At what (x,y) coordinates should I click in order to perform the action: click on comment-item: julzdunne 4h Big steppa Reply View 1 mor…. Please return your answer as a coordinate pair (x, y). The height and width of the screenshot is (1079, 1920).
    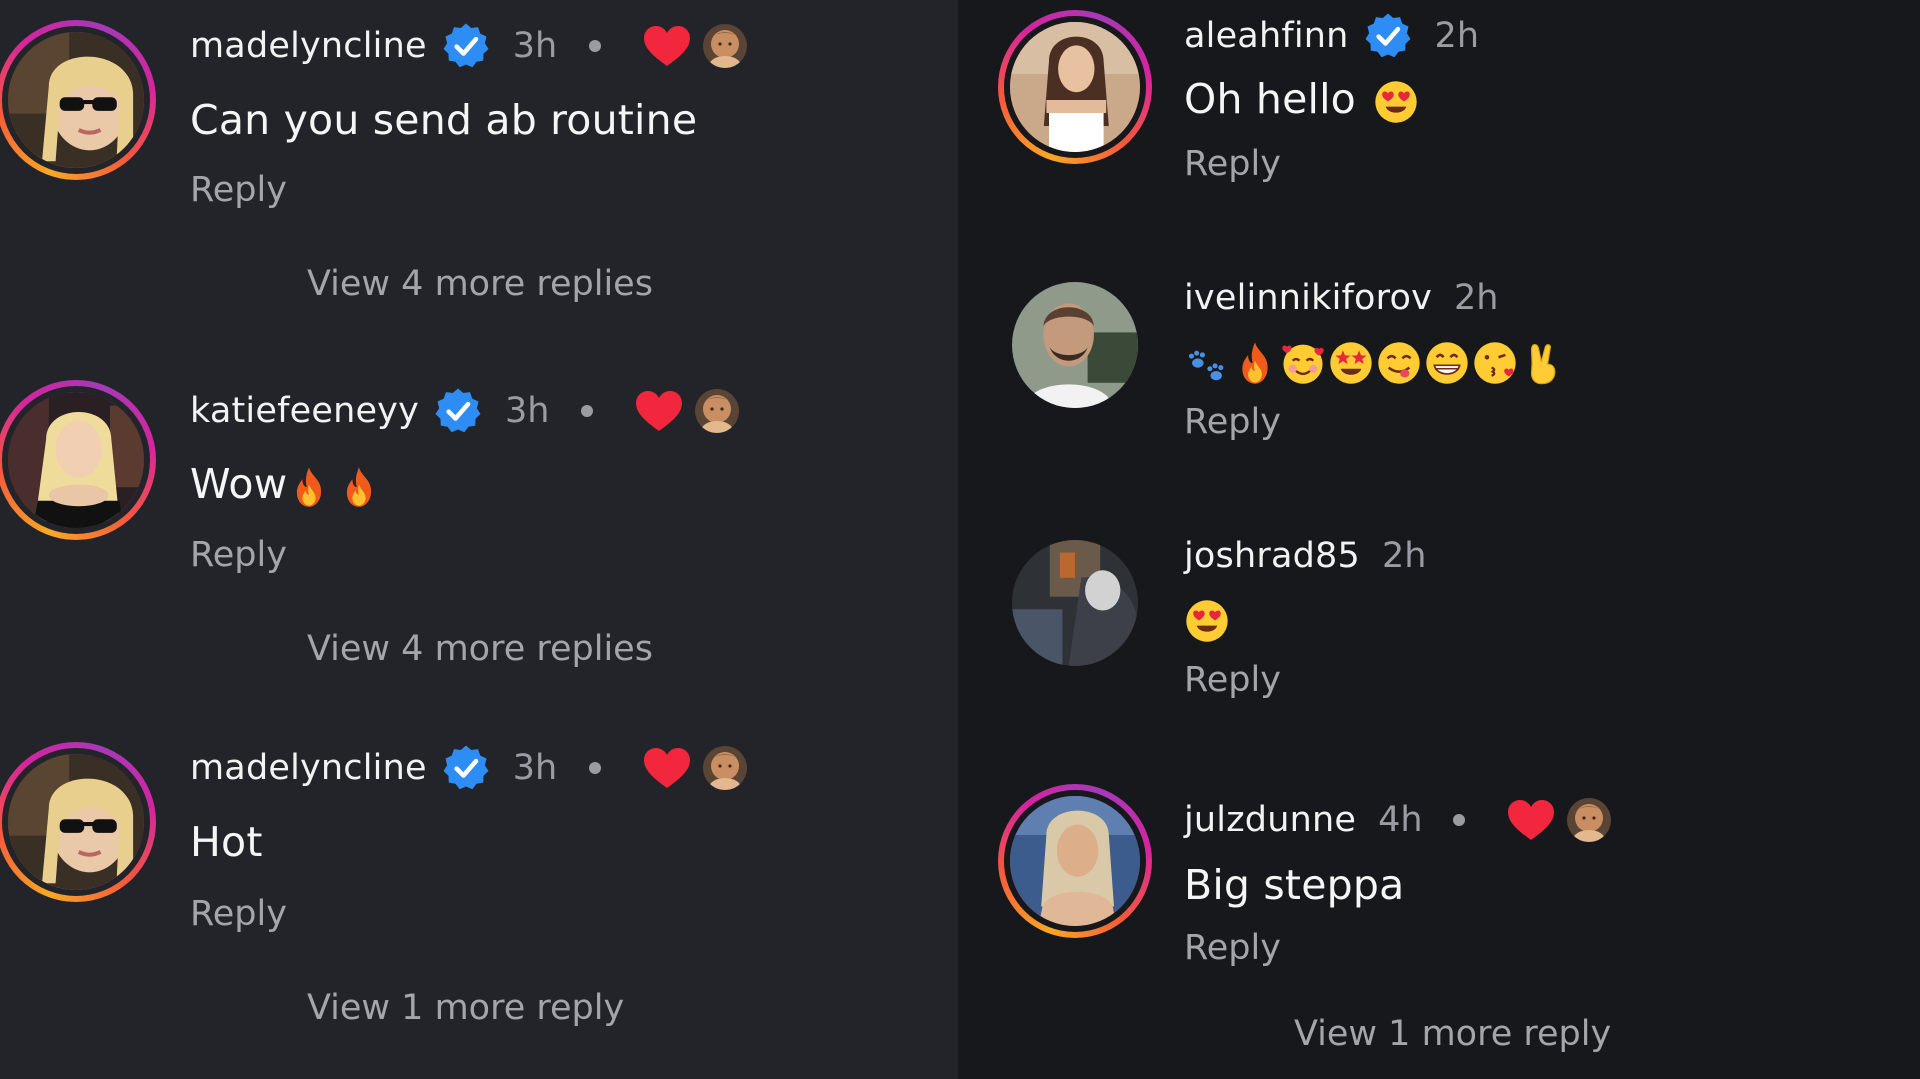
    Looking at the image, I should click on (1439, 929).